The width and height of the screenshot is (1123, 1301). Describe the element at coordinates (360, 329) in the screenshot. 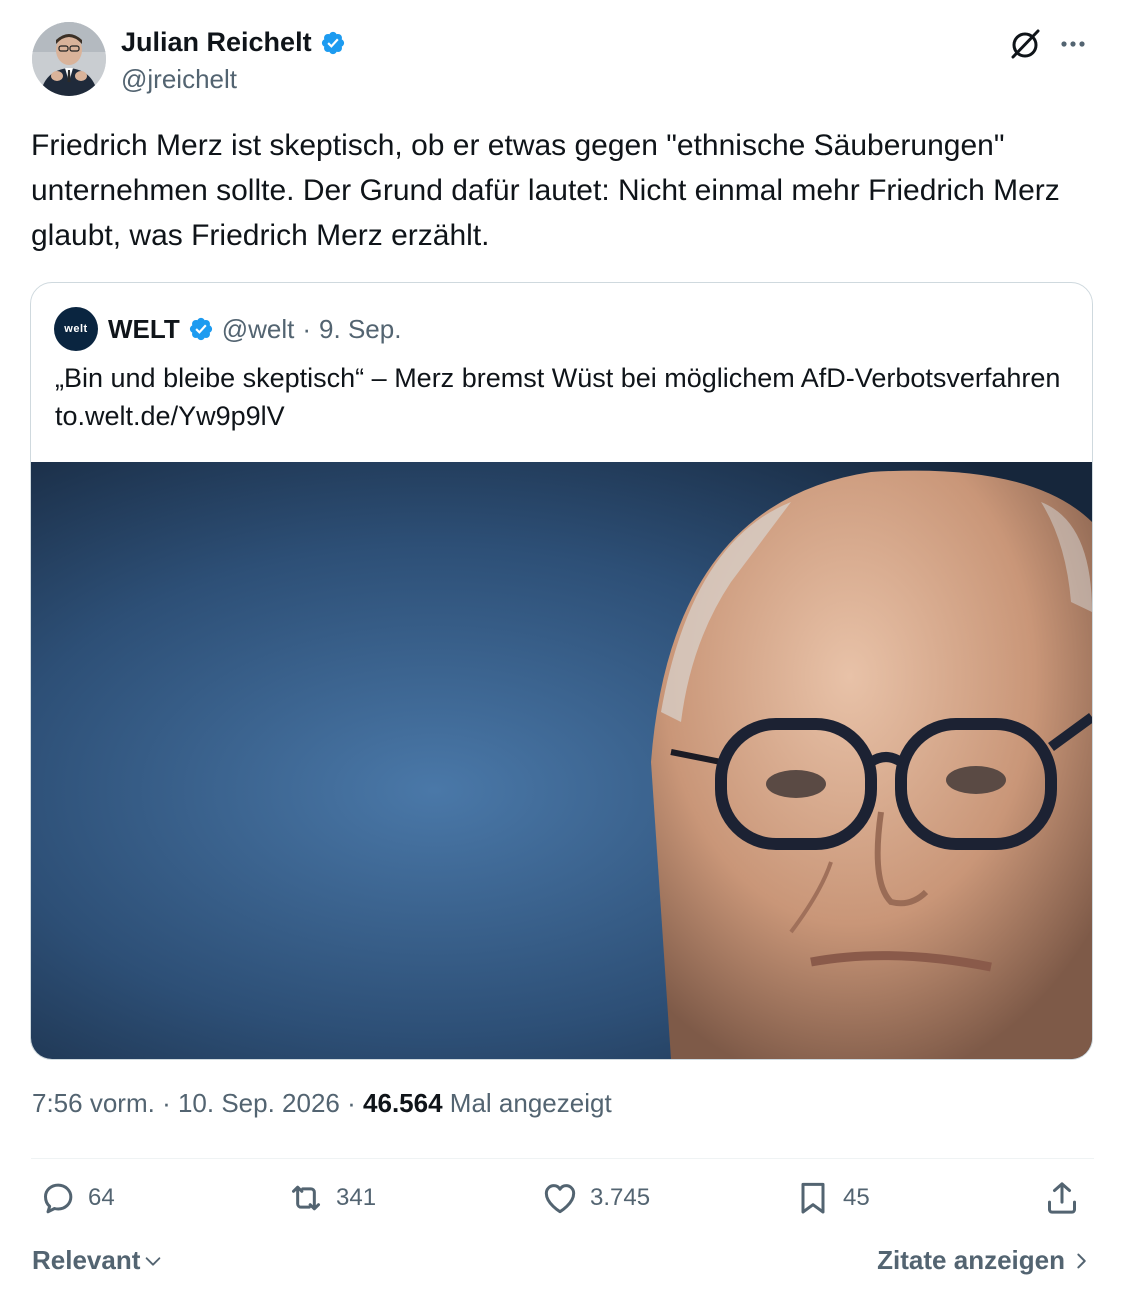

I see `quoted-date: 9. Sep.` at that location.